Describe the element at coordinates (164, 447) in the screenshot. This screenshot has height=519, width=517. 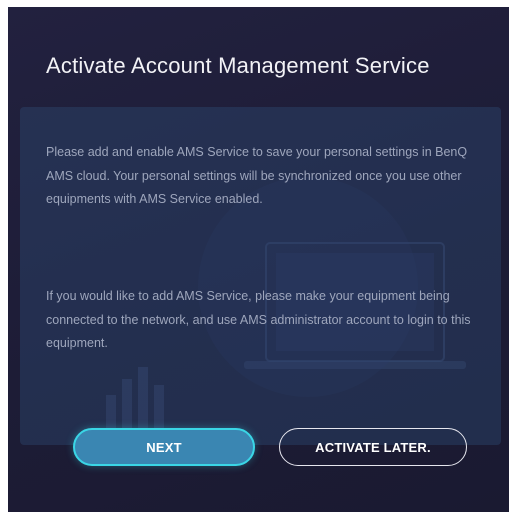
I see `next-button: NEXT` at that location.